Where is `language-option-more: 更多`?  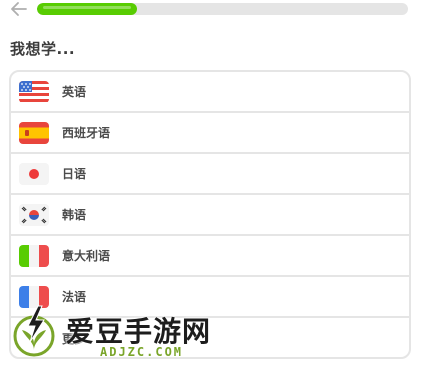
language-option-more: 更多 is located at coordinates (210, 337).